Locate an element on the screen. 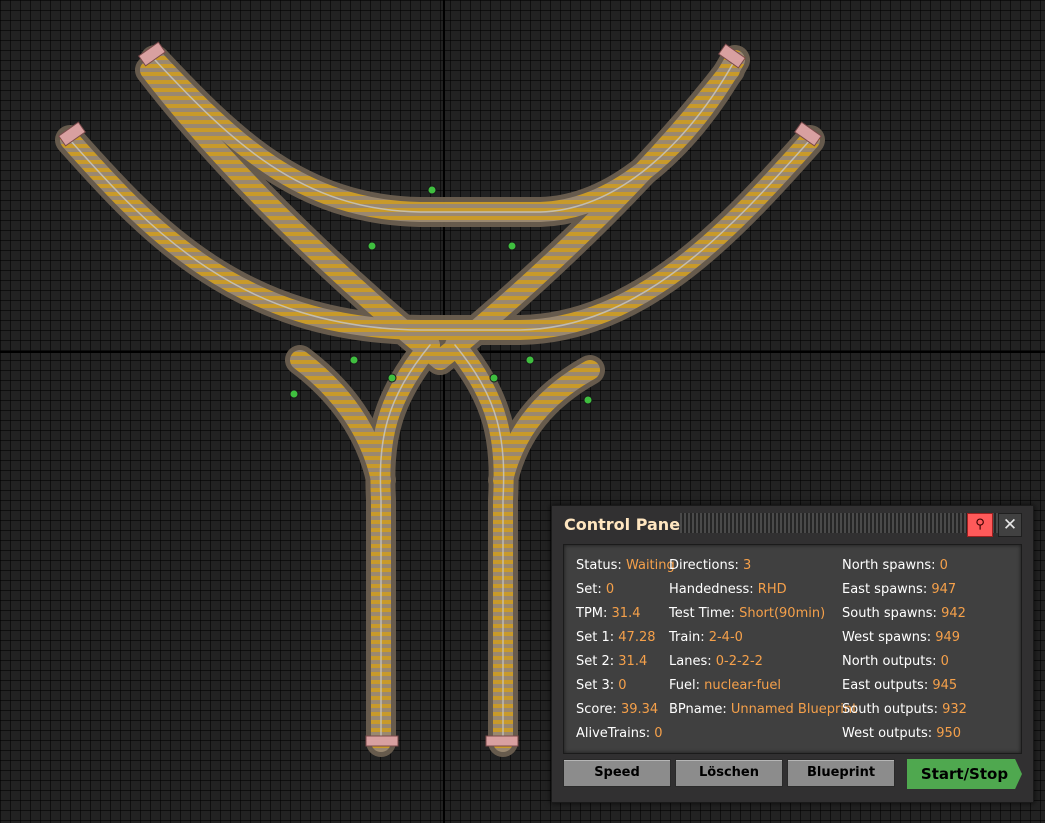 The width and height of the screenshot is (1045, 823). stat-label: Handedness: is located at coordinates (711, 589).